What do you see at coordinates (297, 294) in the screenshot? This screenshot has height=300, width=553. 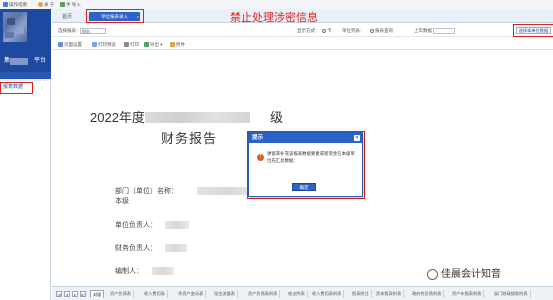 I see `sheet-tab: 收支附表` at bounding box center [297, 294].